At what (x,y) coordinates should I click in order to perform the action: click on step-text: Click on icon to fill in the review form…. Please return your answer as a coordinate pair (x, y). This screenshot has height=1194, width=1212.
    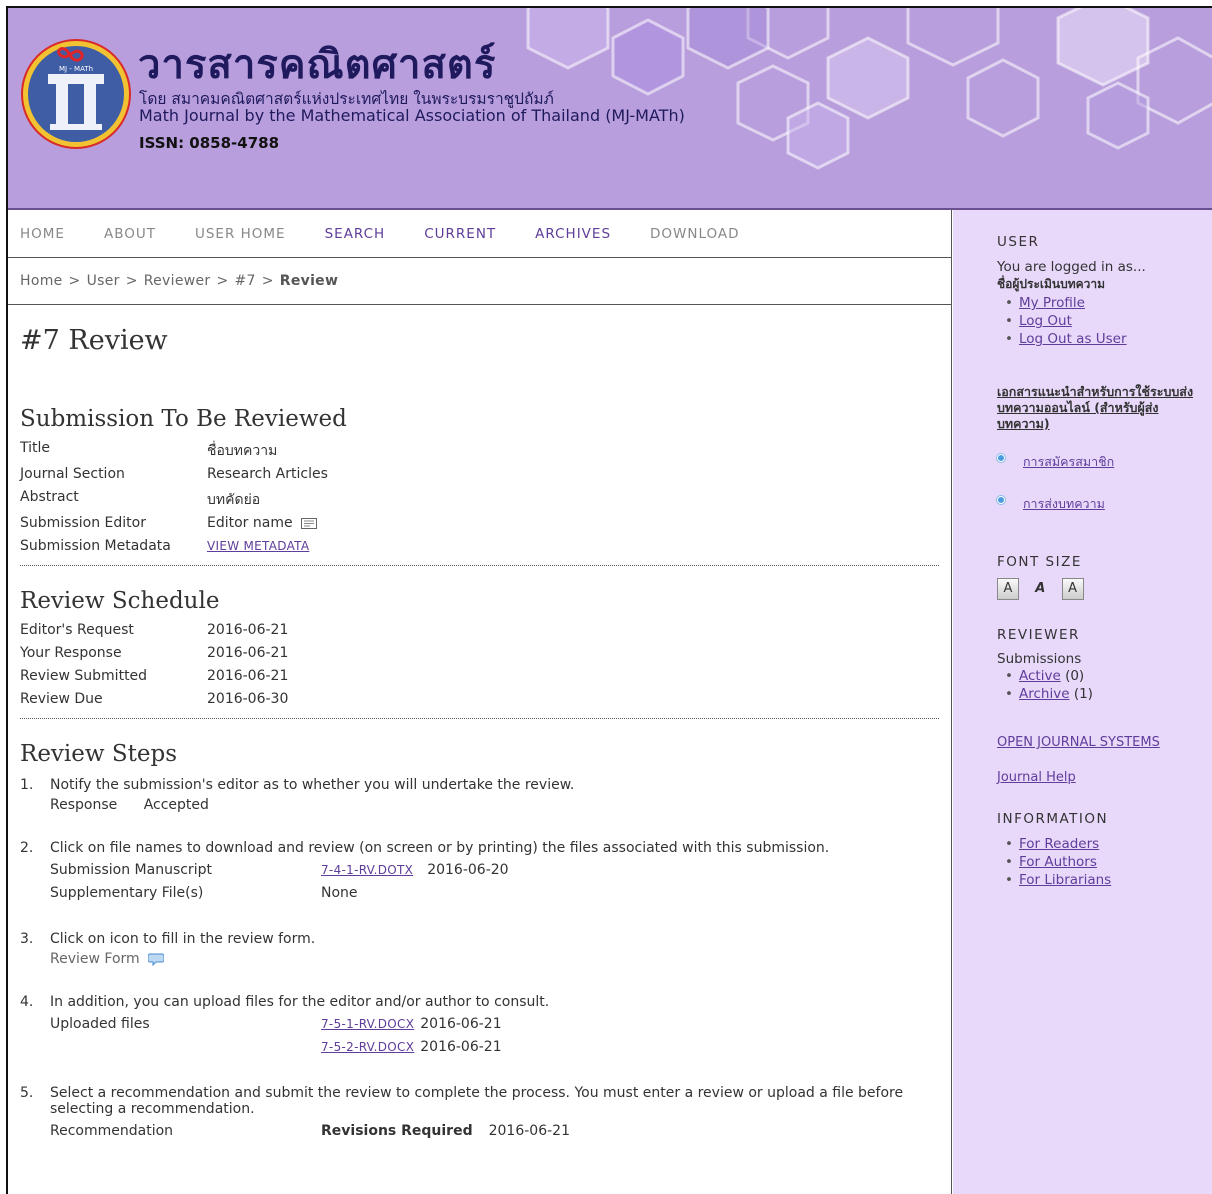
    Looking at the image, I should click on (183, 939).